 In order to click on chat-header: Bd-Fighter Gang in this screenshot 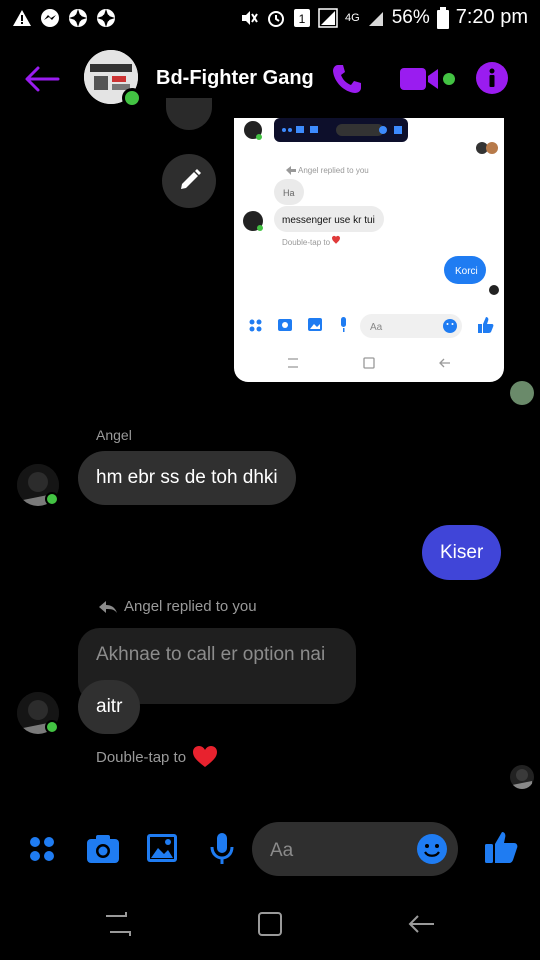, I will do `click(270, 79)`.